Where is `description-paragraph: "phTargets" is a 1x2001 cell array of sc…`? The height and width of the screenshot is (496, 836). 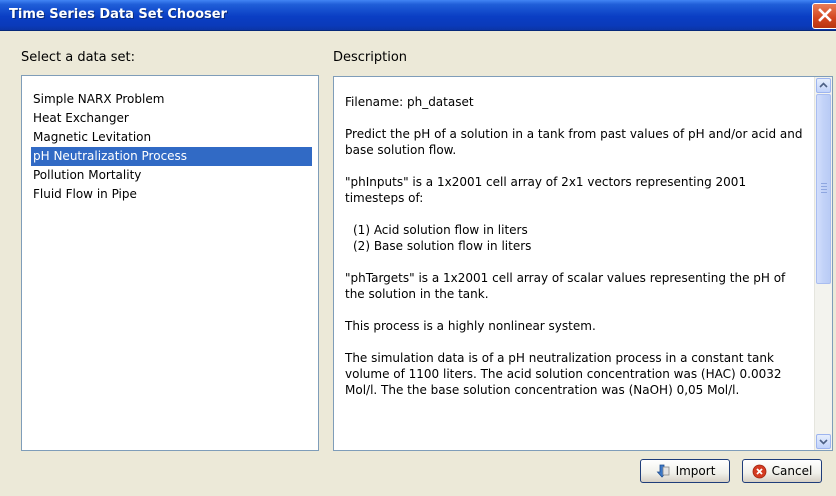 description-paragraph: "phTargets" is a 1x2001 cell array of sc… is located at coordinates (565, 286).